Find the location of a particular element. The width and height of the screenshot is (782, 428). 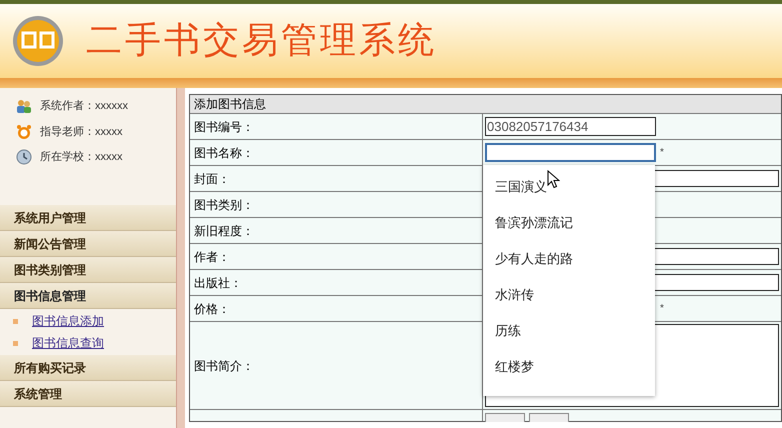

field-label: 作者： is located at coordinates (212, 257).